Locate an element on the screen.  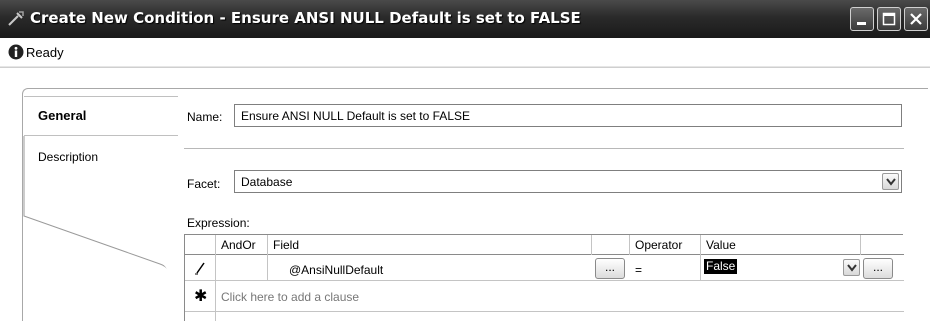
value-combo: False is located at coordinates (781, 268).